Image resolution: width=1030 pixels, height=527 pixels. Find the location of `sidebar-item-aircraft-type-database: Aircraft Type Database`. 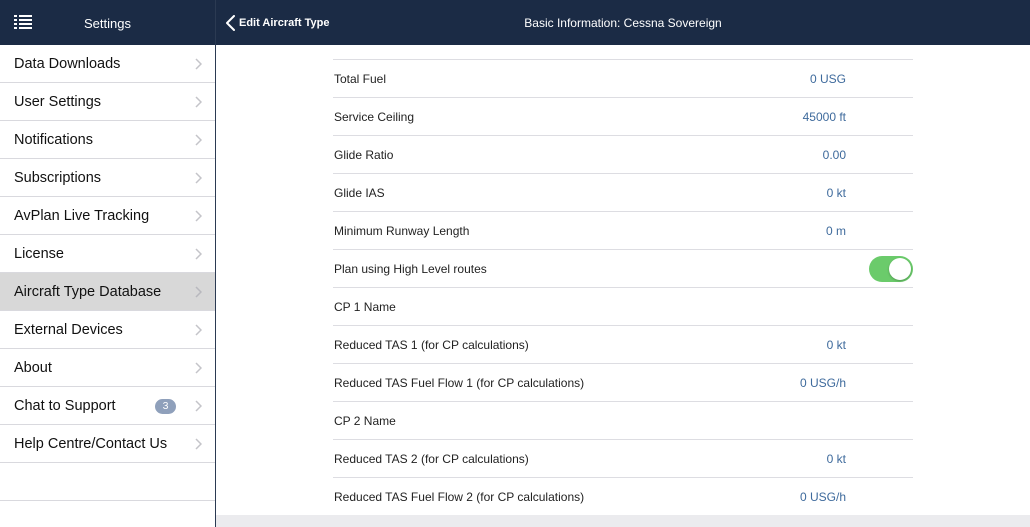

sidebar-item-aircraft-type-database: Aircraft Type Database is located at coordinates (107, 292).